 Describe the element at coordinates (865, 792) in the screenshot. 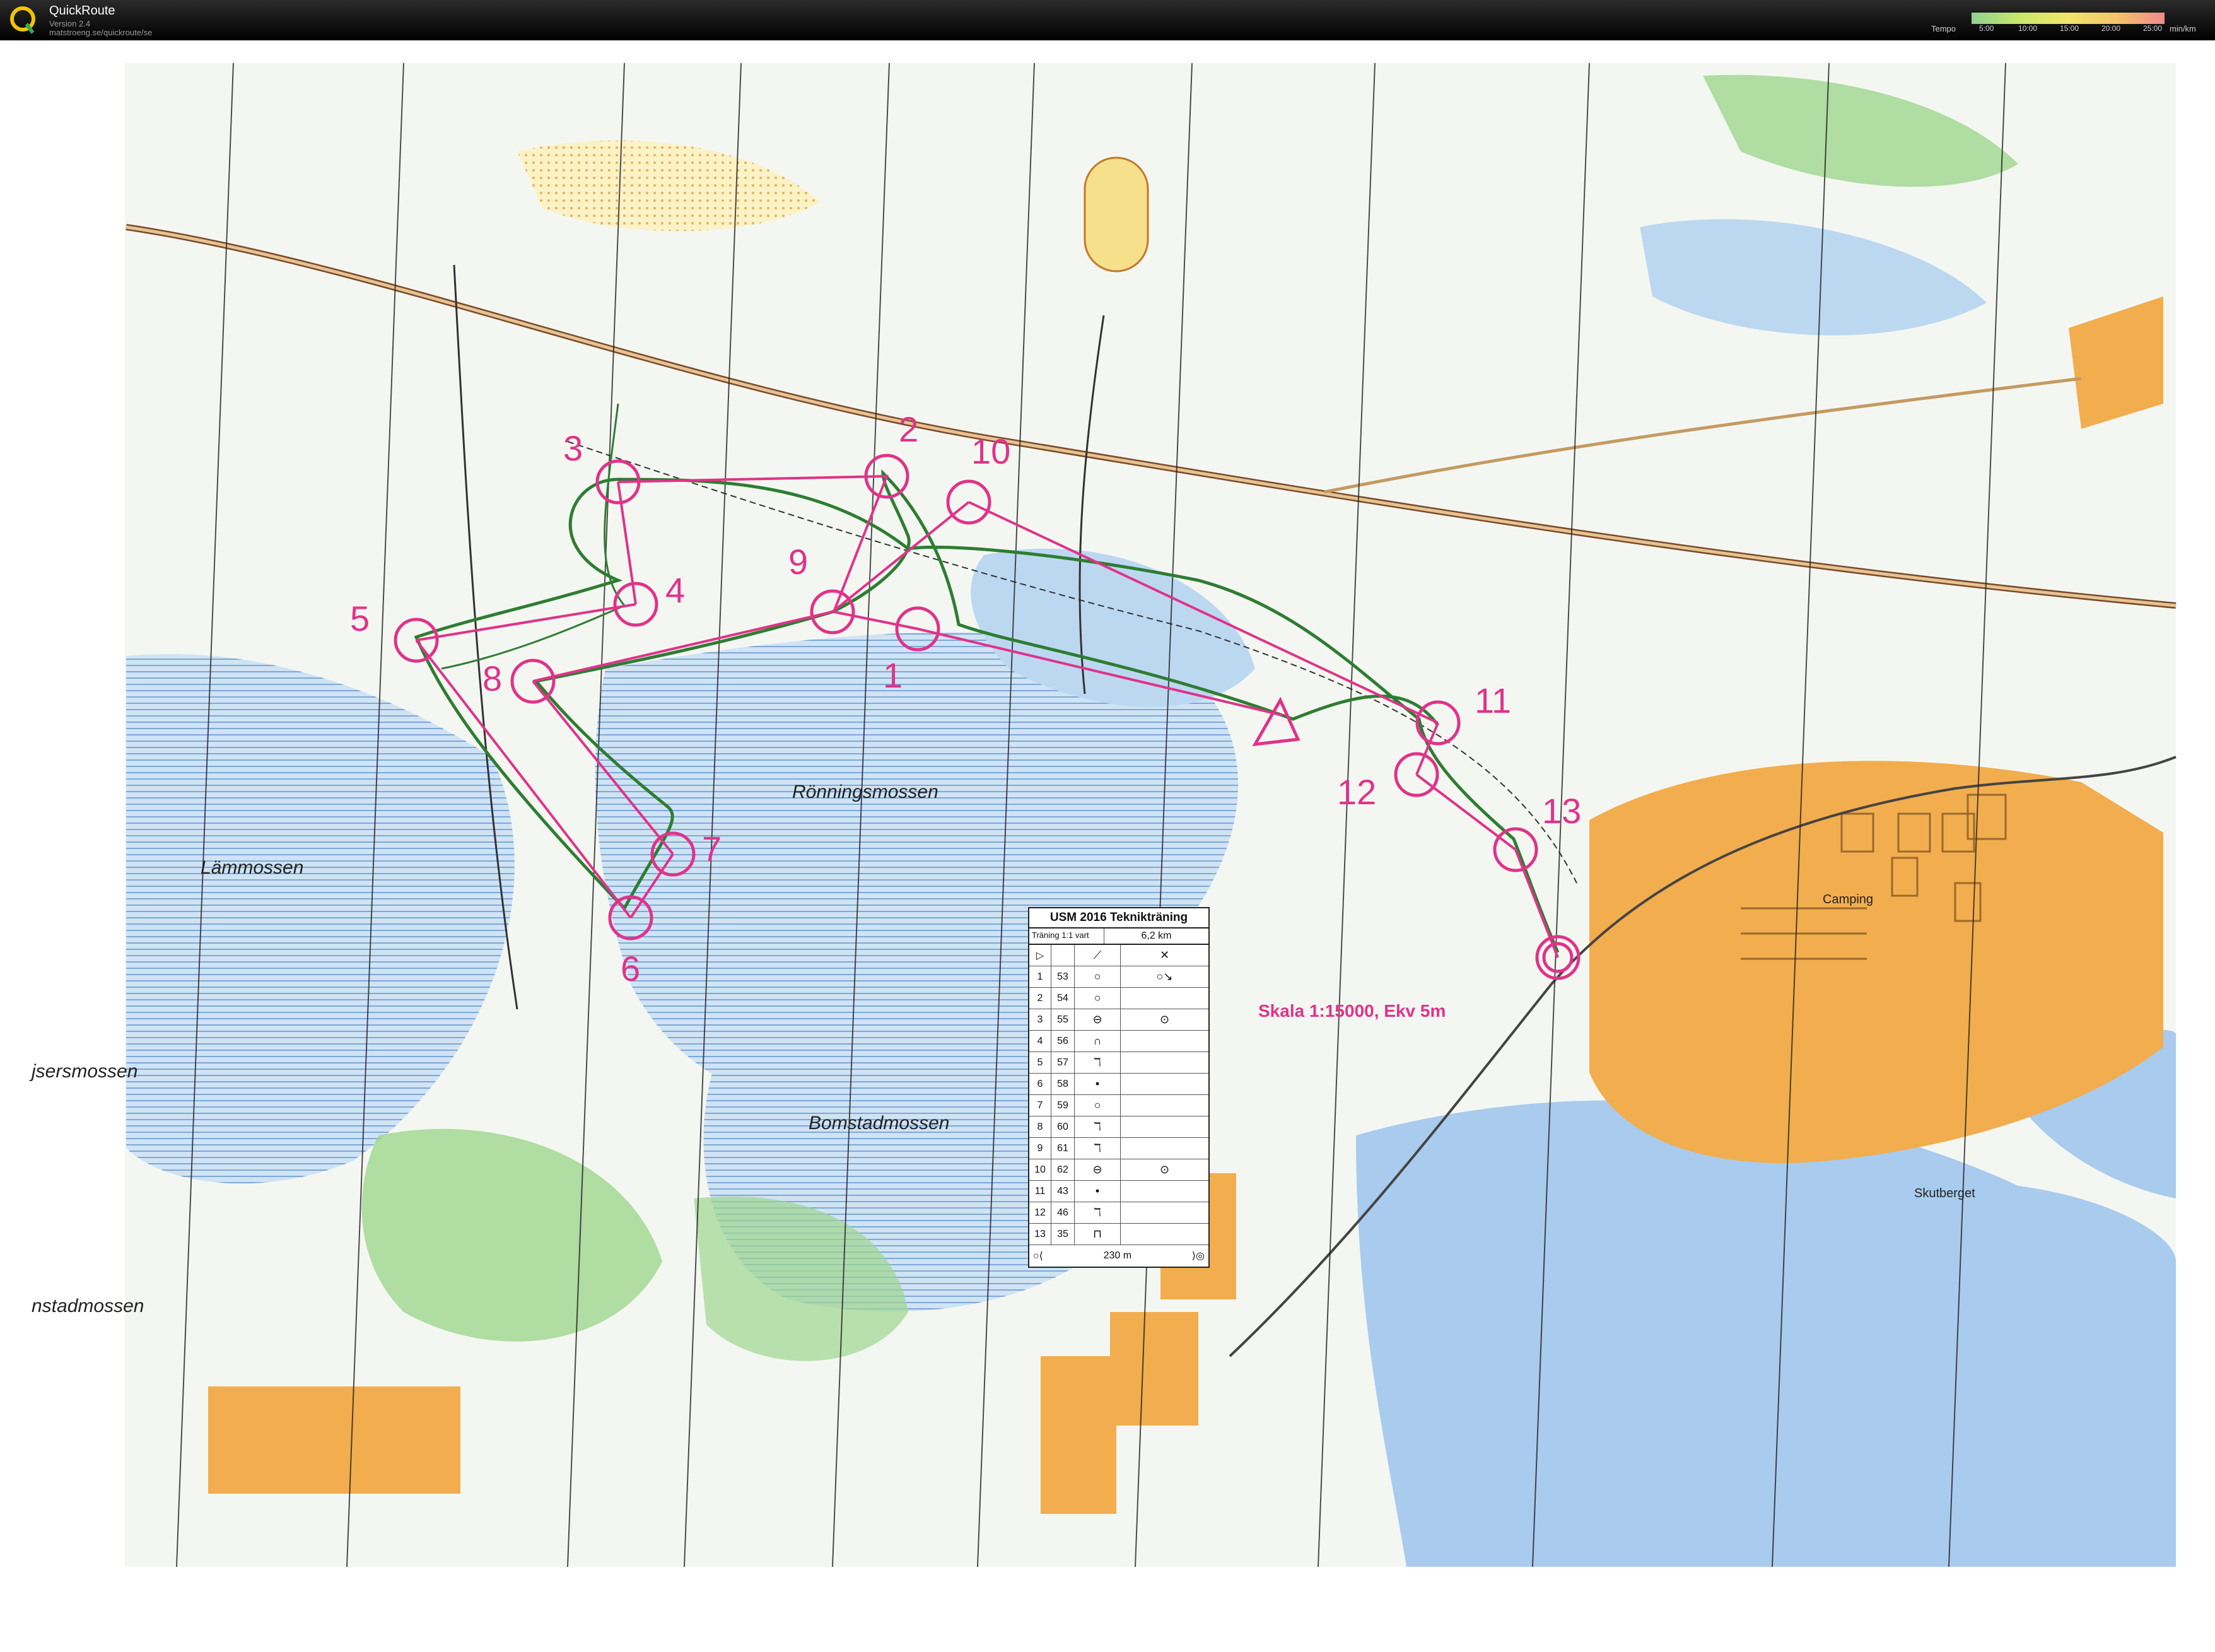

I see `place-name-ronningsmossen: Rönningsmossen` at that location.